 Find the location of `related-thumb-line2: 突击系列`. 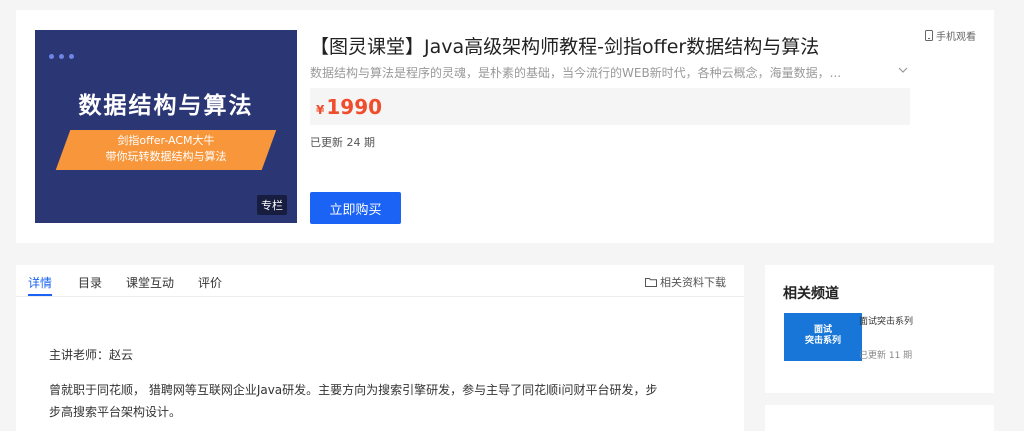

related-thumb-line2: 突击系列 is located at coordinates (822, 341).